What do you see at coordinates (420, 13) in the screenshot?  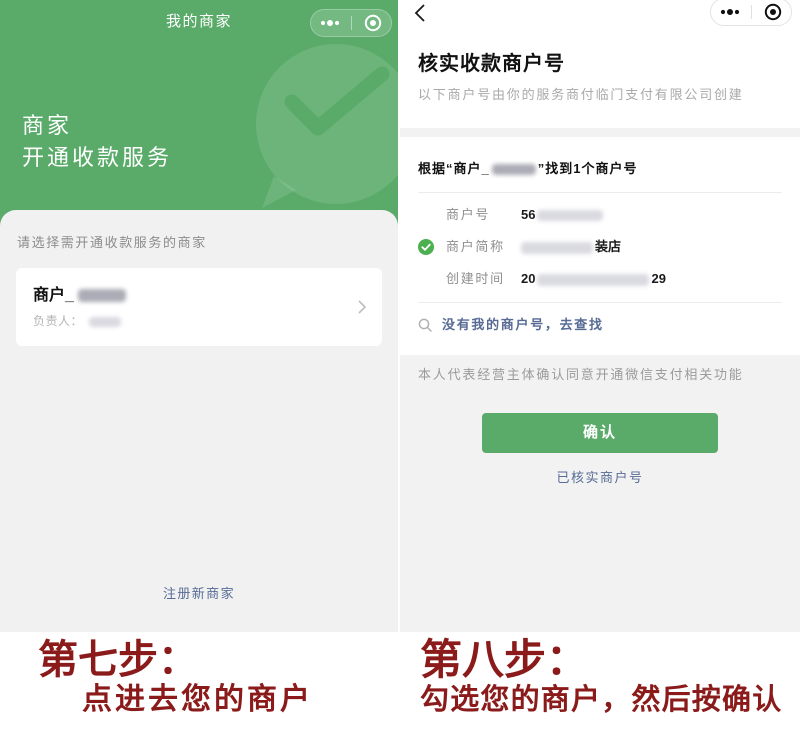 I see `back-chevron-icon` at bounding box center [420, 13].